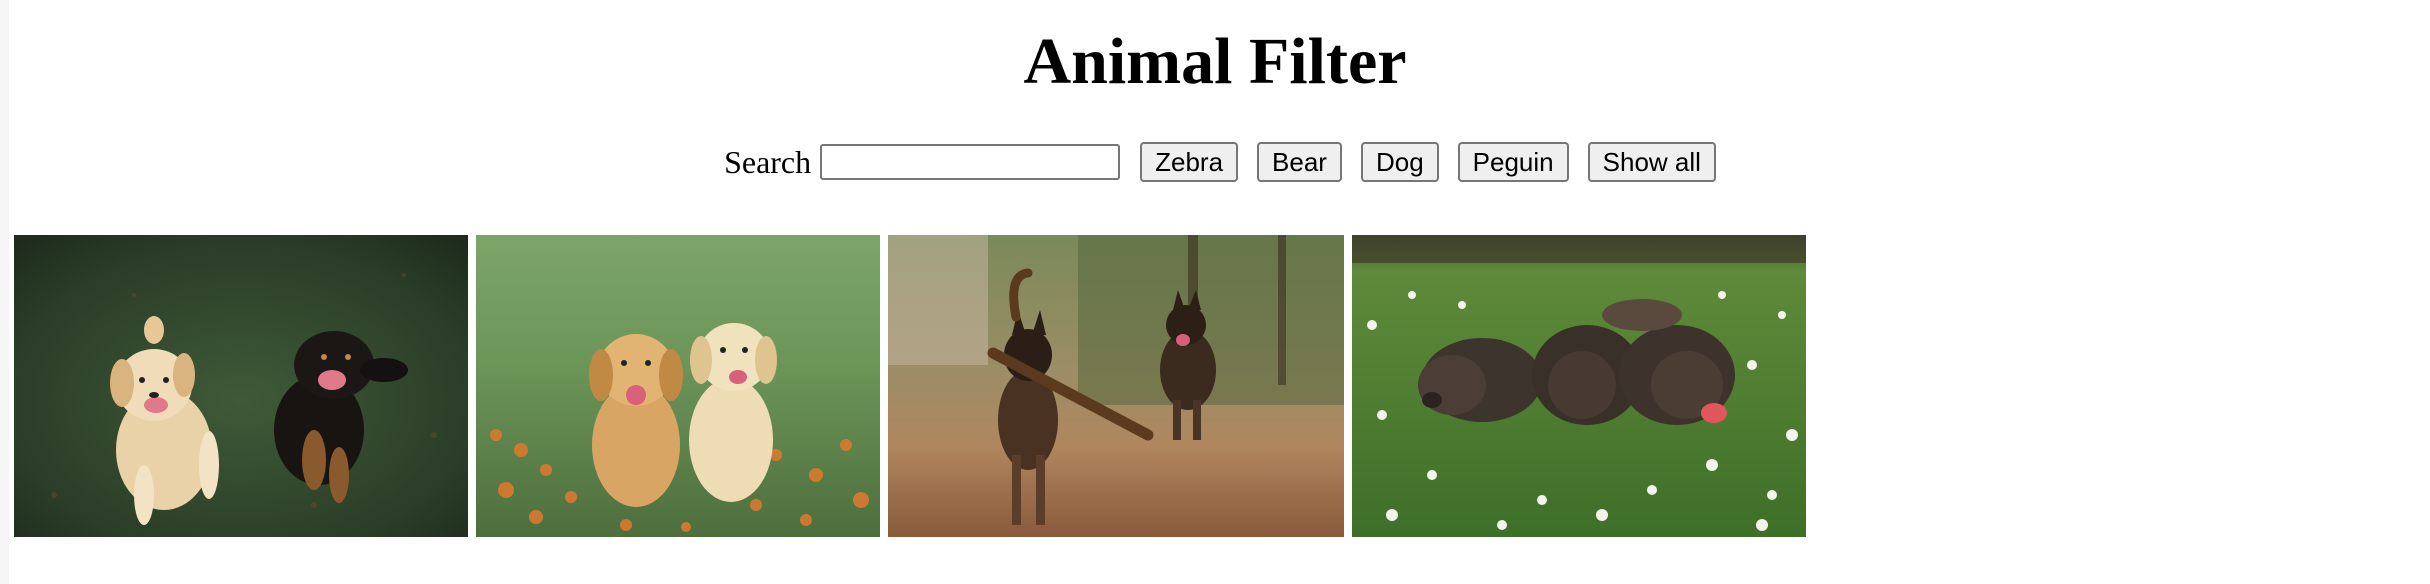  What do you see at coordinates (970, 162) in the screenshot?
I see `search-input` at bounding box center [970, 162].